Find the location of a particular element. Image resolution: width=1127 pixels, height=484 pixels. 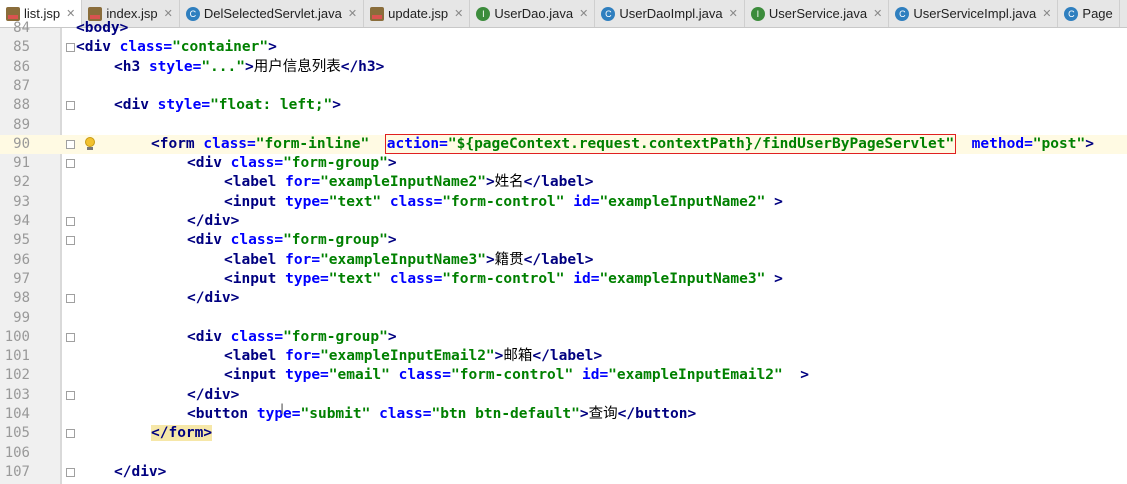

line-number: 97 is located at coordinates (21, 278).